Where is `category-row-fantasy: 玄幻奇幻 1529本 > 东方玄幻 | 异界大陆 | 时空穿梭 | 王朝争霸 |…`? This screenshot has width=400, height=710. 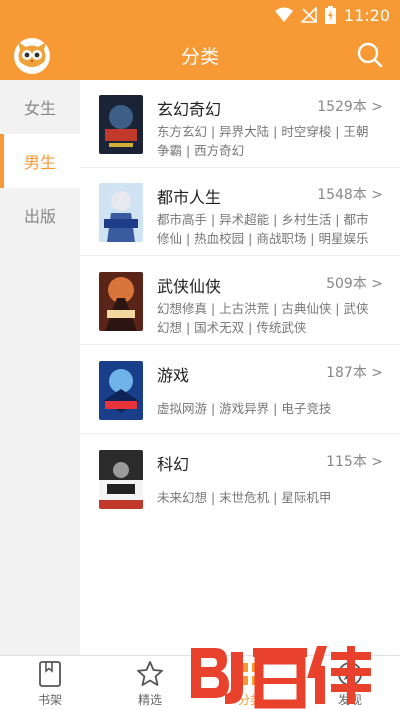
category-row-fantasy: 玄幻奇幻 1529本 > 东方玄幻 | 异界大陆 | 时空穿梭 | 王朝争霸 |… is located at coordinates (240, 124).